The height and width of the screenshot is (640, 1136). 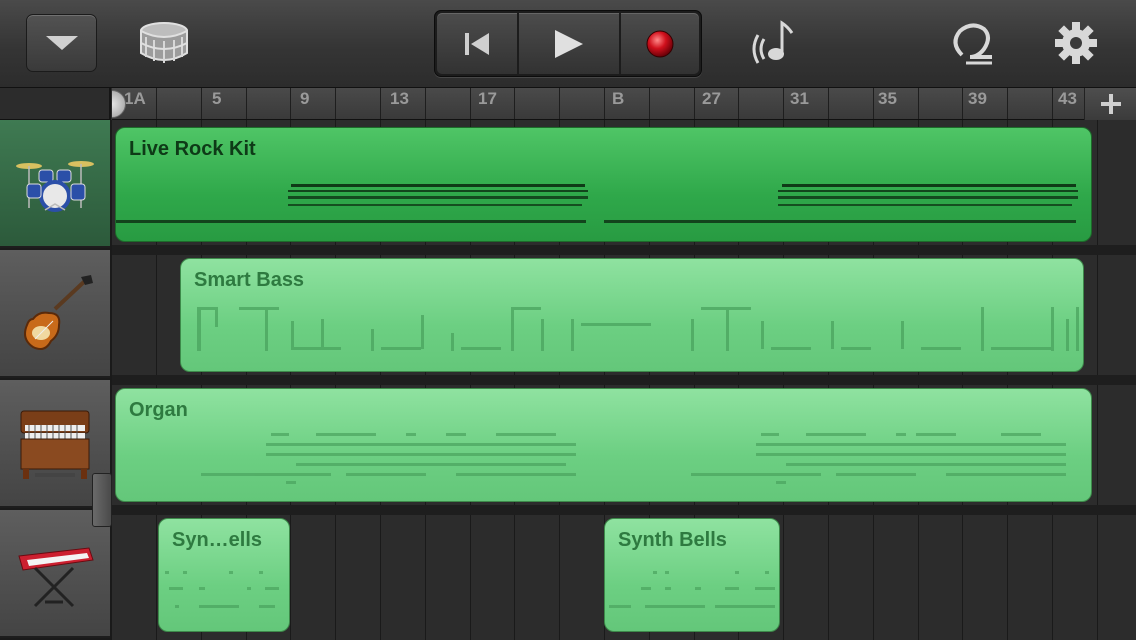 I want to click on ruler-label: 39, so click(x=977, y=98).